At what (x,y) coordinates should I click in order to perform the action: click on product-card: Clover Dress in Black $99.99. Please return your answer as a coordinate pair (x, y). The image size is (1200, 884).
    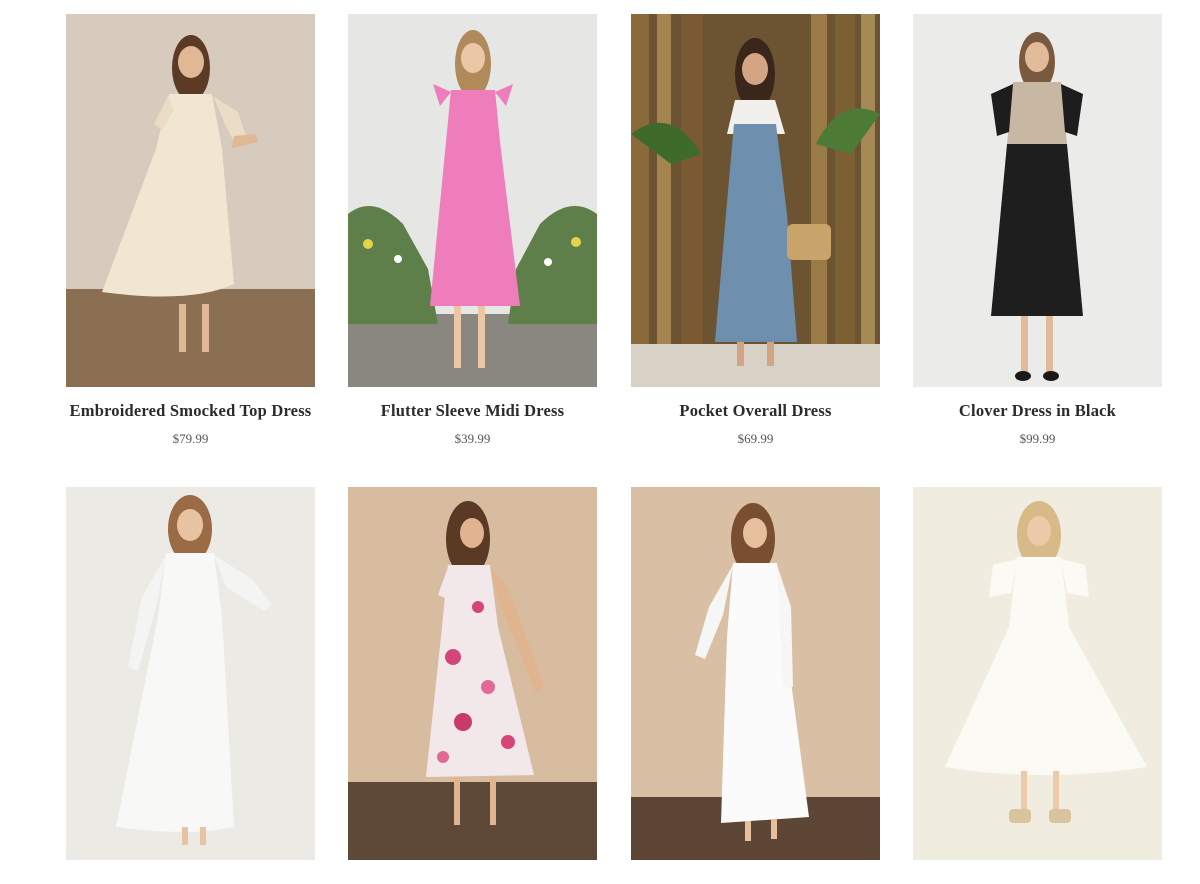
    Looking at the image, I should click on (1037, 230).